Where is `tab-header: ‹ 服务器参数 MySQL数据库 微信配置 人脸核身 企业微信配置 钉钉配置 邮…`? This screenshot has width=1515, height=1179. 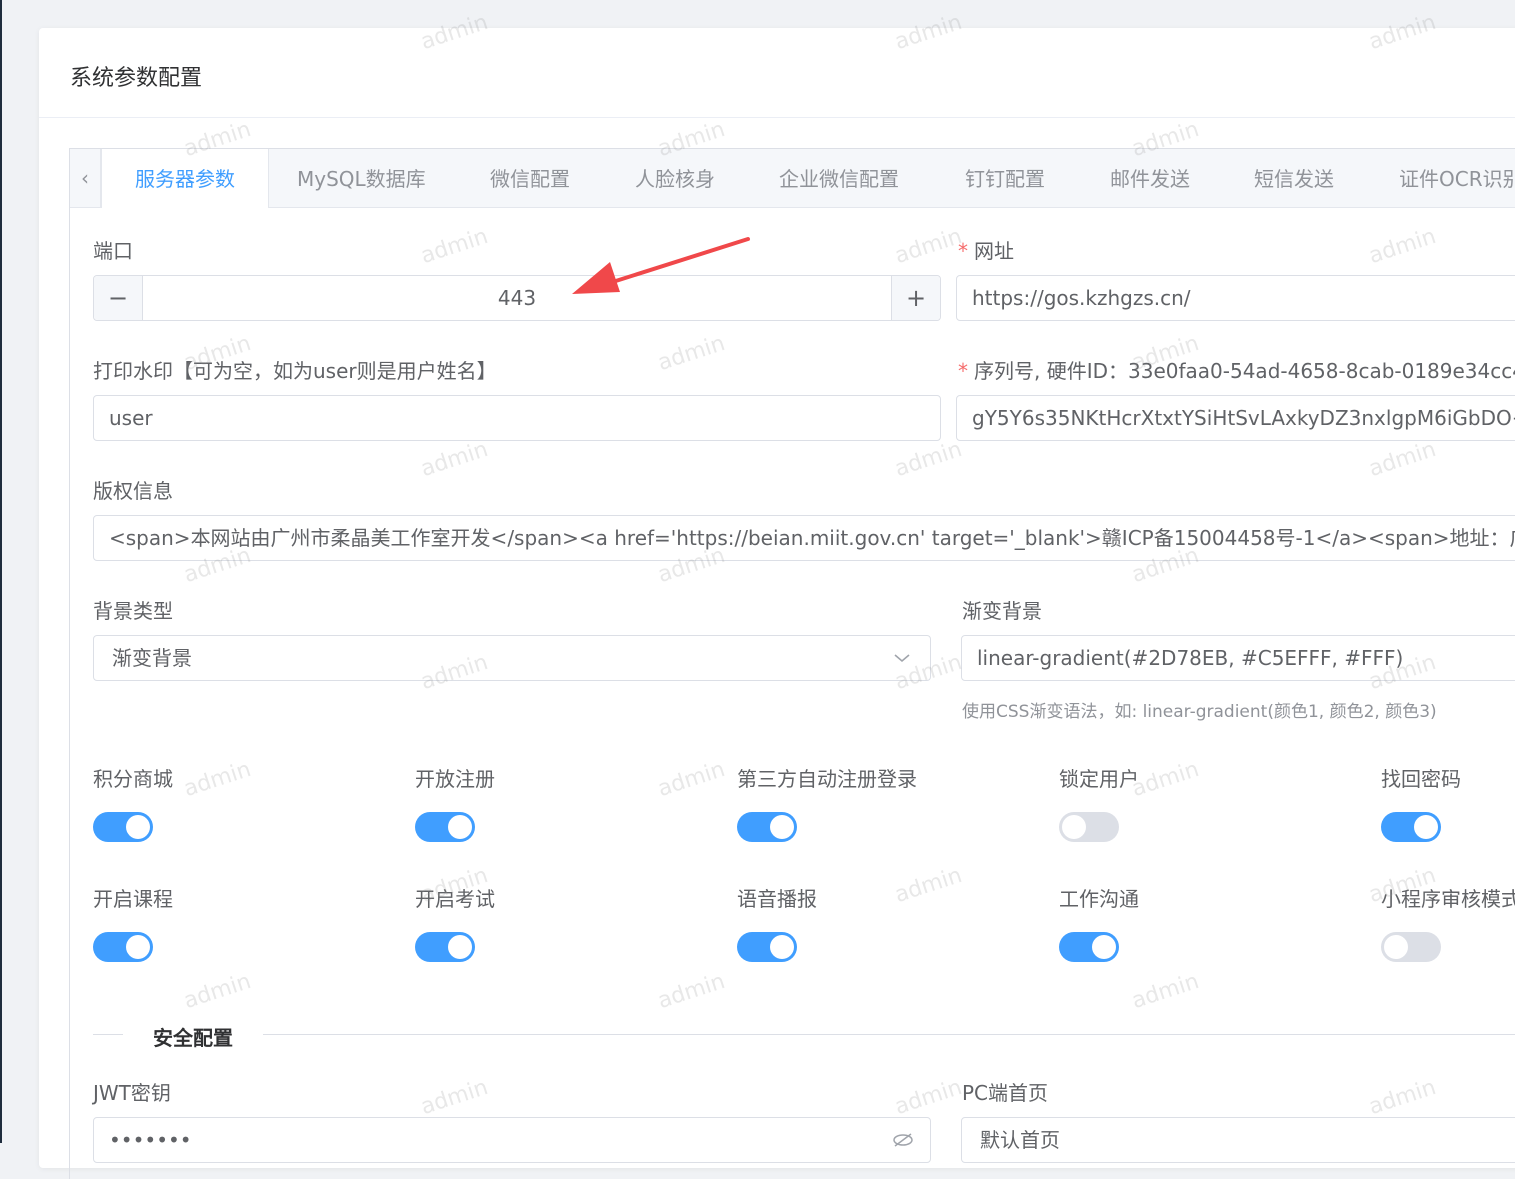
tab-header: ‹ 服务器参数 MySQL数据库 微信配置 人脸核身 企业微信配置 钉钉配置 邮… is located at coordinates (792, 178).